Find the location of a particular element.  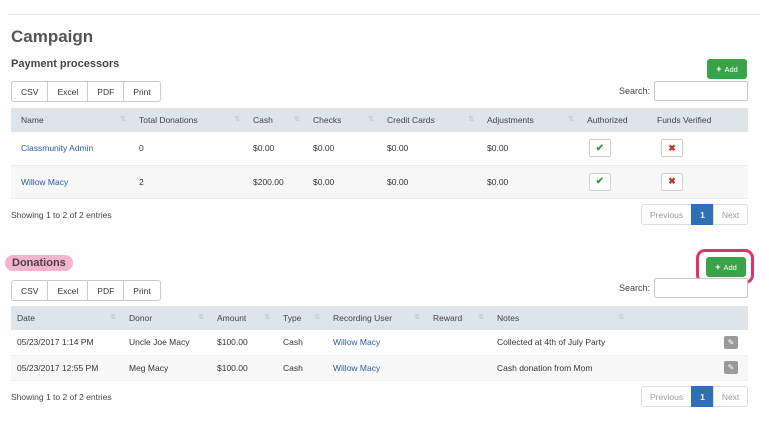

col-donor: Donor ⇅ is located at coordinates (163, 318).